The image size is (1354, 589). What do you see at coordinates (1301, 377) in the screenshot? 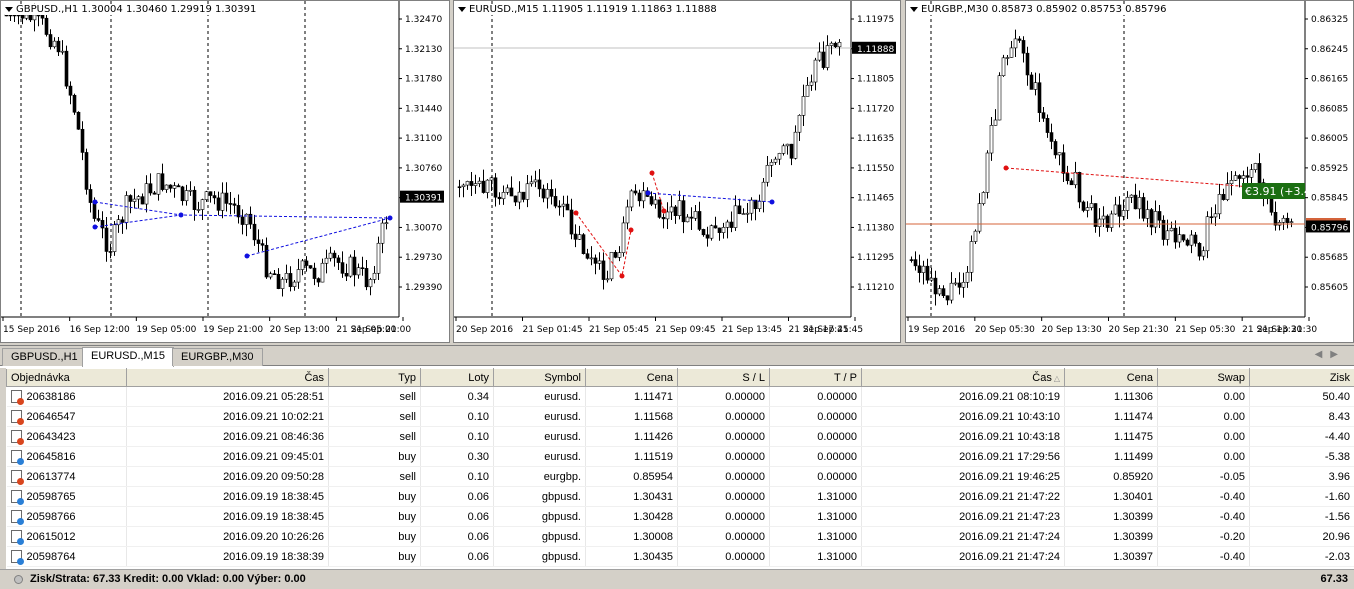
I see `col-header-profit: Zisk` at bounding box center [1301, 377].